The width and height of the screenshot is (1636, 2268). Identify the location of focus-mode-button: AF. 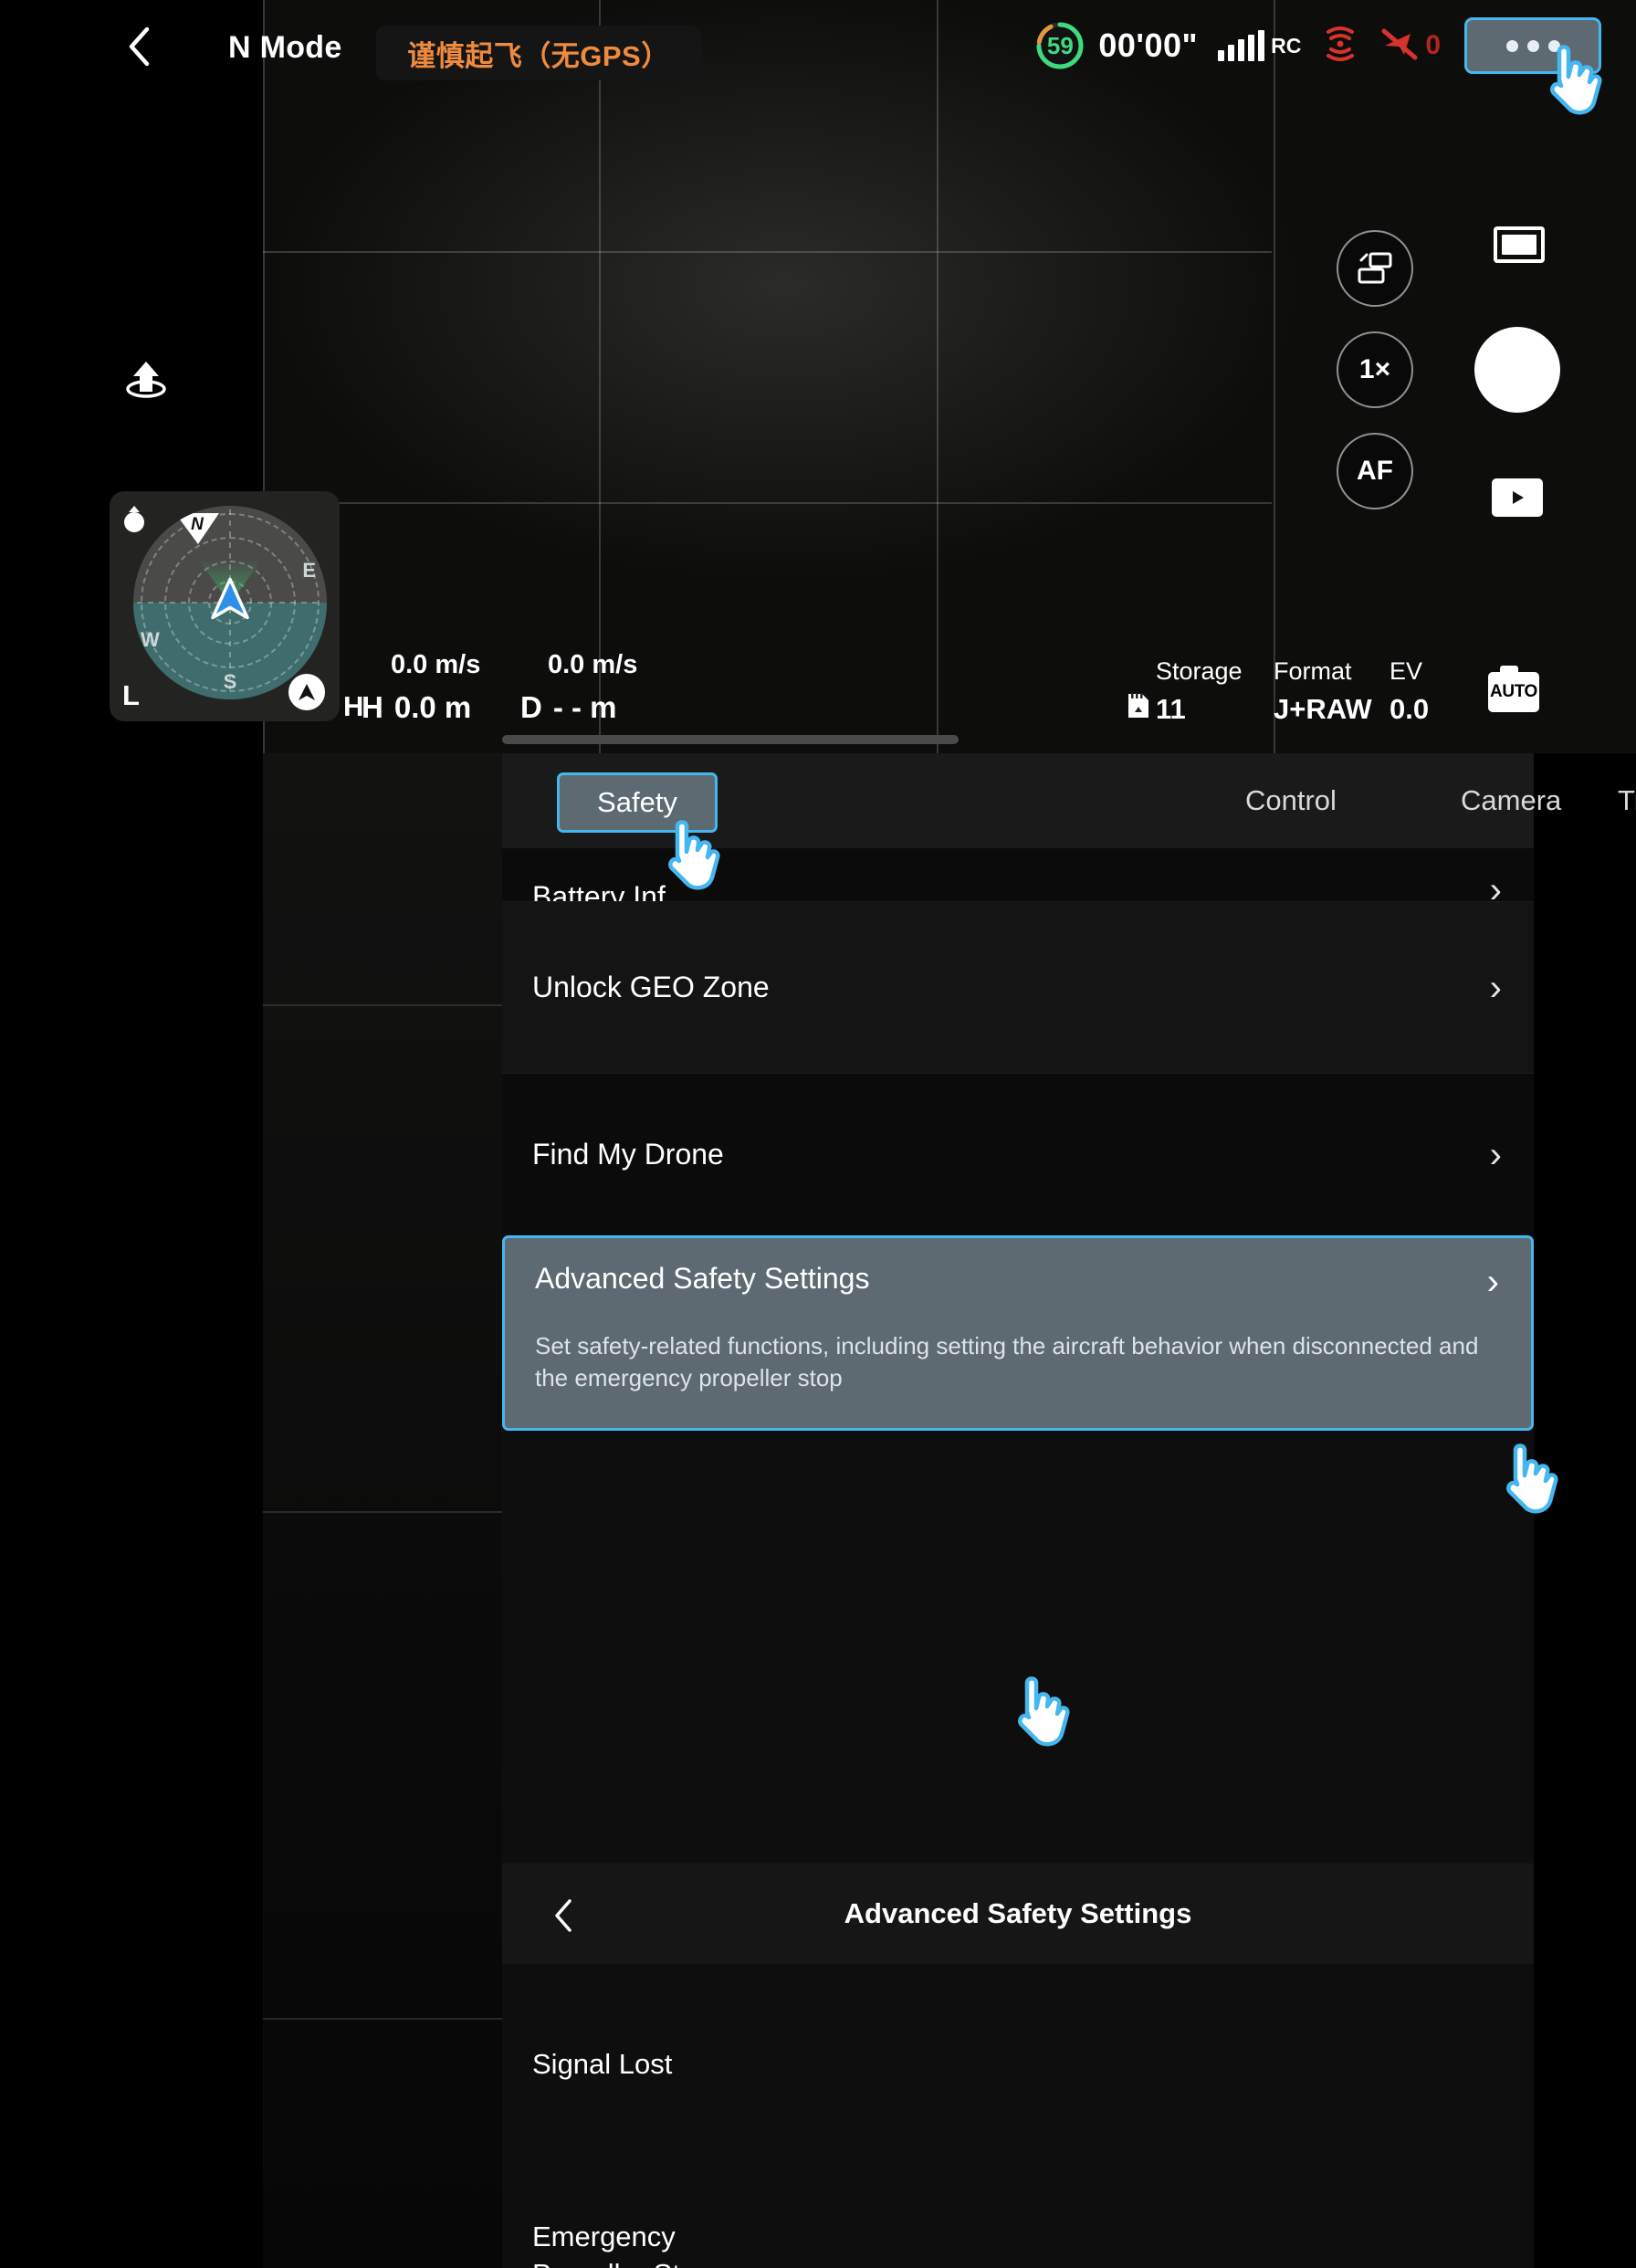
(1375, 471).